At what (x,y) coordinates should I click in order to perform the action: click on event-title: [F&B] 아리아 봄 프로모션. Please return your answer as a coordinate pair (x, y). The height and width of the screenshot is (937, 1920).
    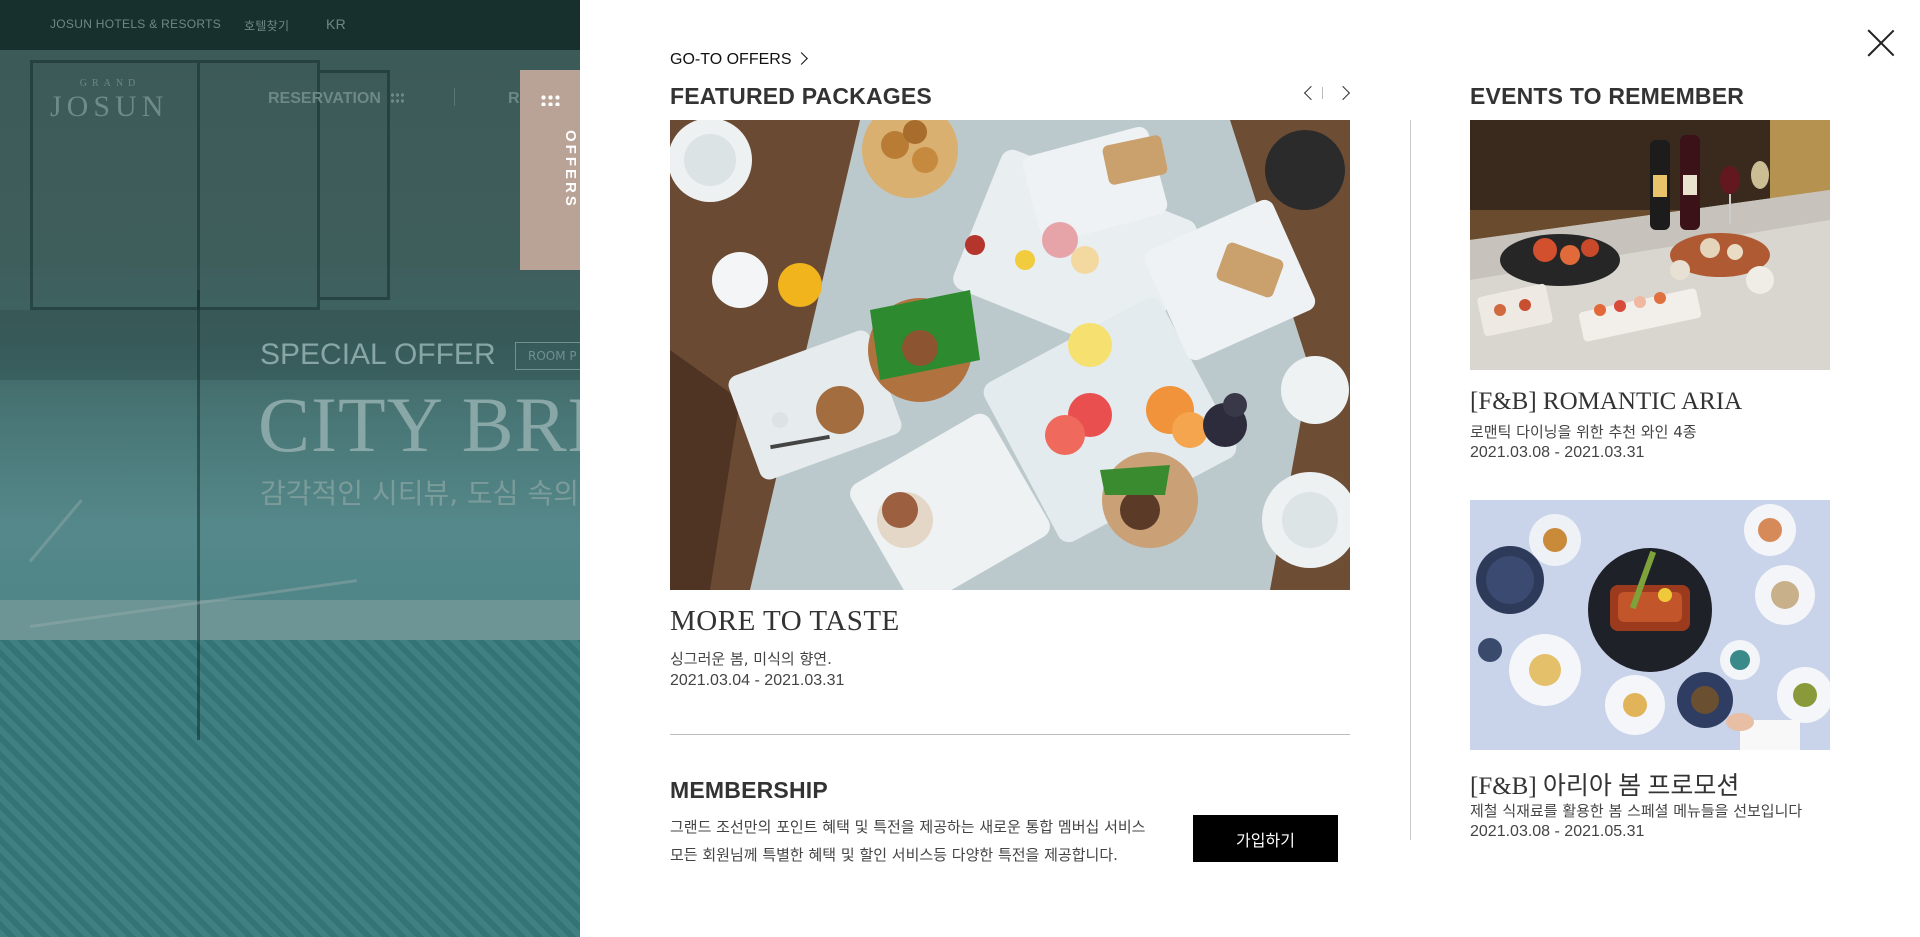
    Looking at the image, I should click on (1604, 784).